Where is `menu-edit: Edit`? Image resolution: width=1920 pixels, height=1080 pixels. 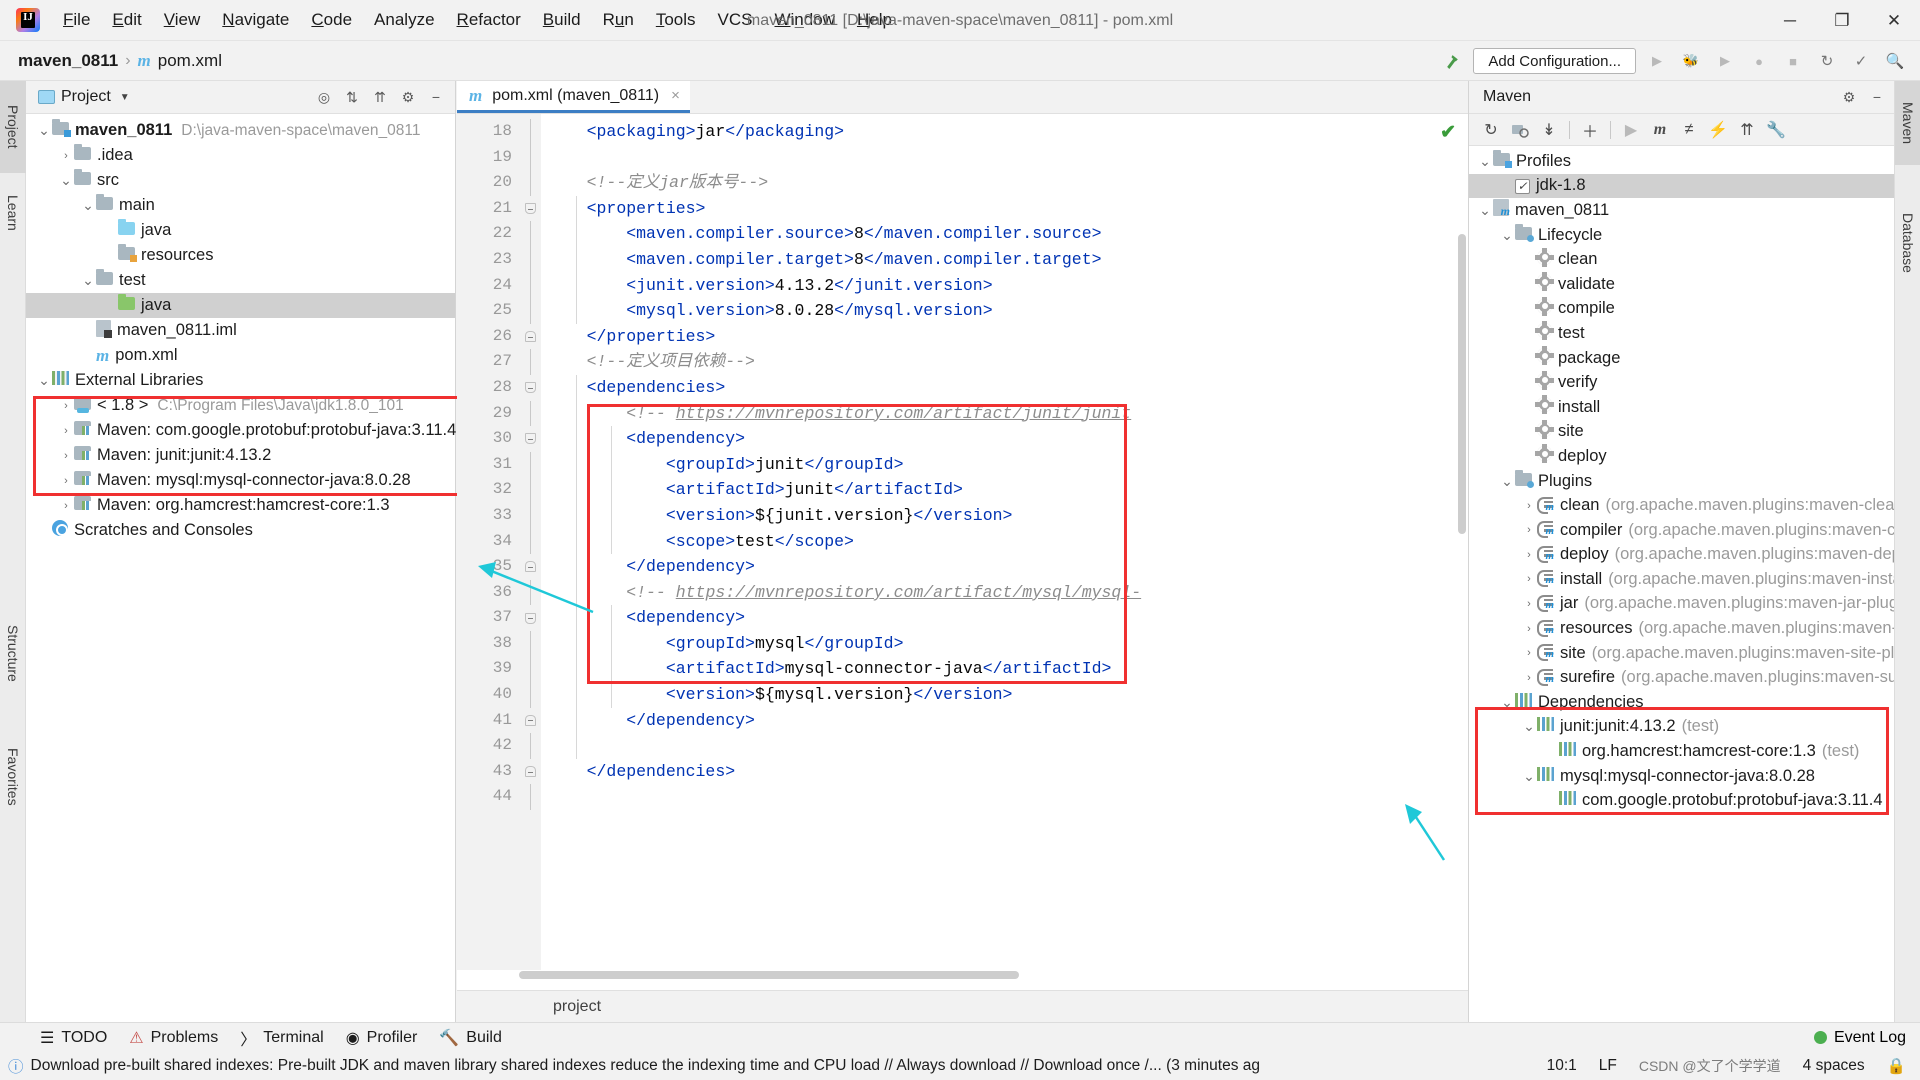
menu-edit: Edit is located at coordinates (126, 20).